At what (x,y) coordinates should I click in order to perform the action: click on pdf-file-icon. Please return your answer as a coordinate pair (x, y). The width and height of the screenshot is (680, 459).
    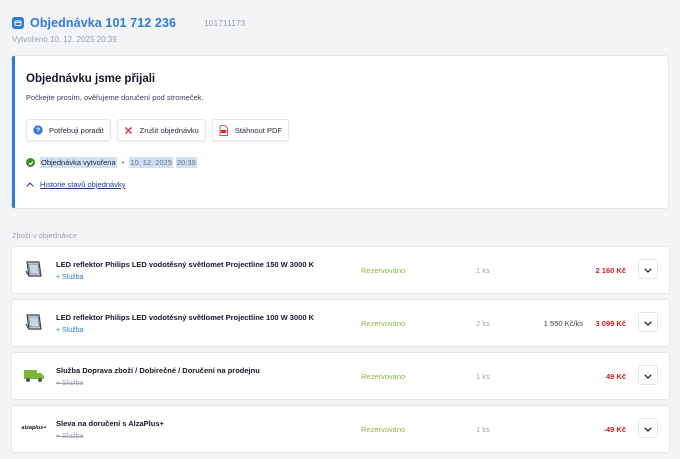
    Looking at the image, I should click on (224, 130).